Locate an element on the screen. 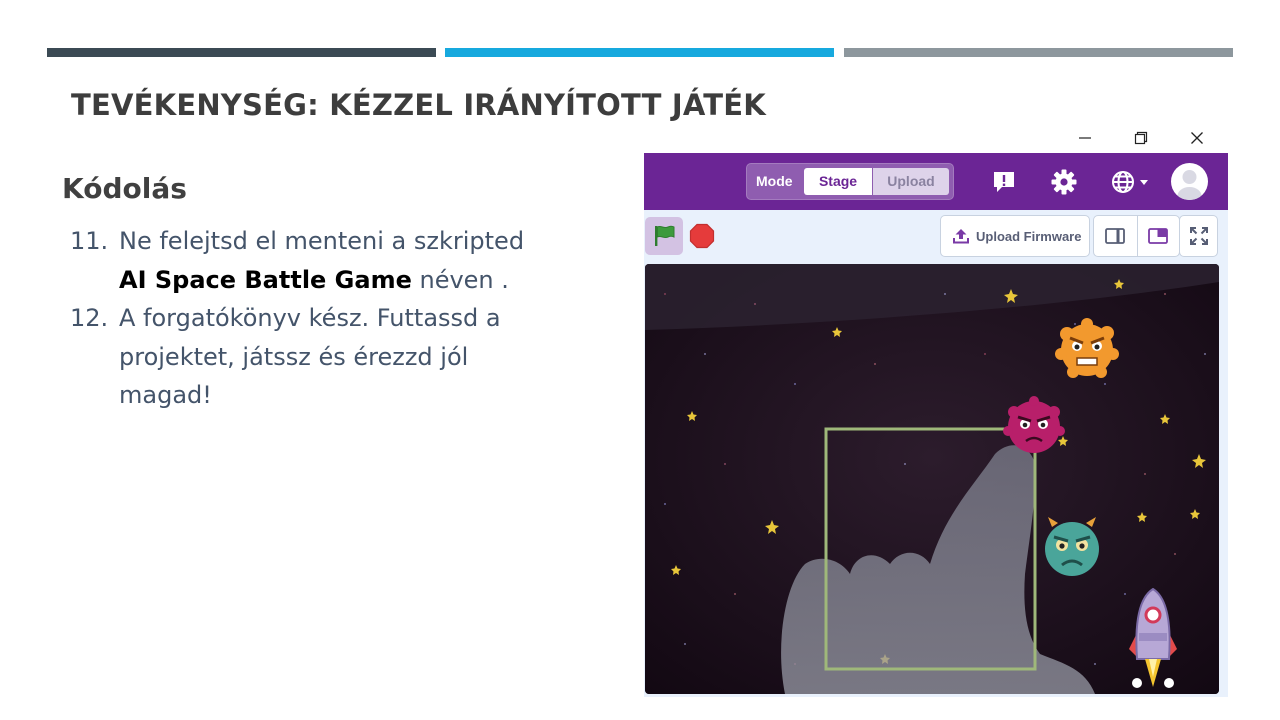 This screenshot has height=720, width=1280. green-flag-button is located at coordinates (664, 236).